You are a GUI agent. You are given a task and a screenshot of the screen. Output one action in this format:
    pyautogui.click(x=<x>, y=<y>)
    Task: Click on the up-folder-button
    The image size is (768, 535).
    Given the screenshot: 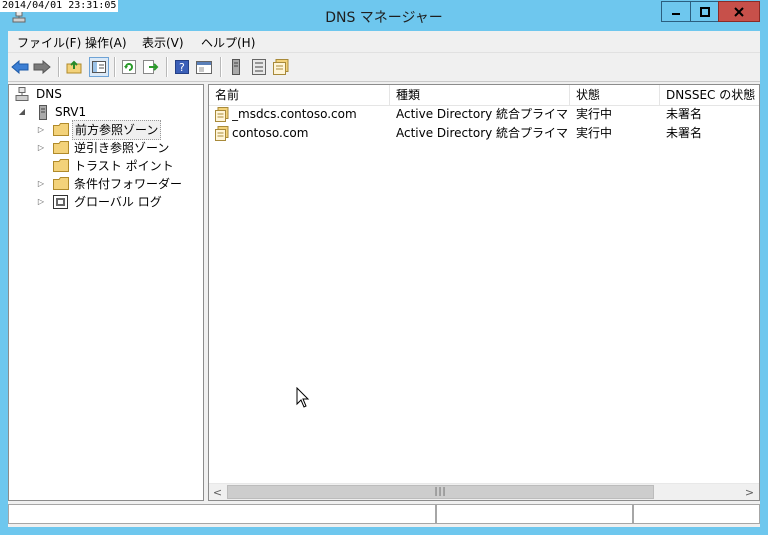 What is the action you would take?
    pyautogui.click(x=74, y=67)
    